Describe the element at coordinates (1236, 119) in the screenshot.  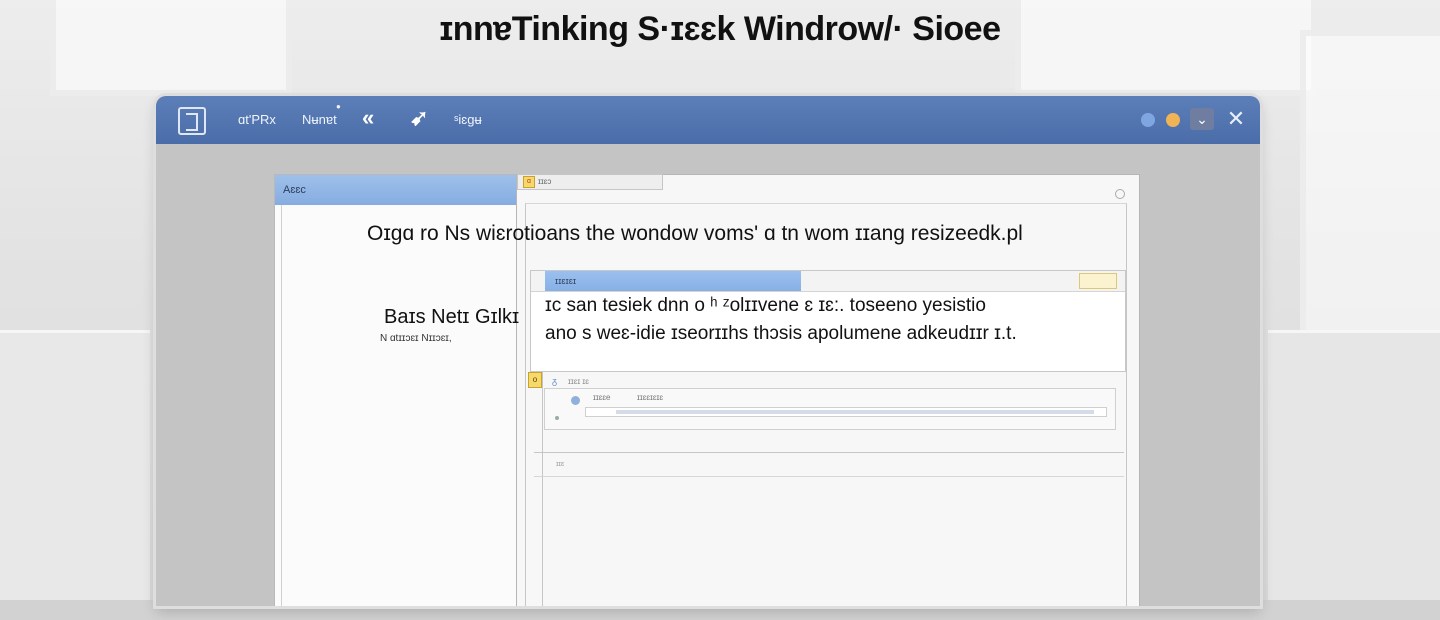
I see `close-icon: ✕` at that location.